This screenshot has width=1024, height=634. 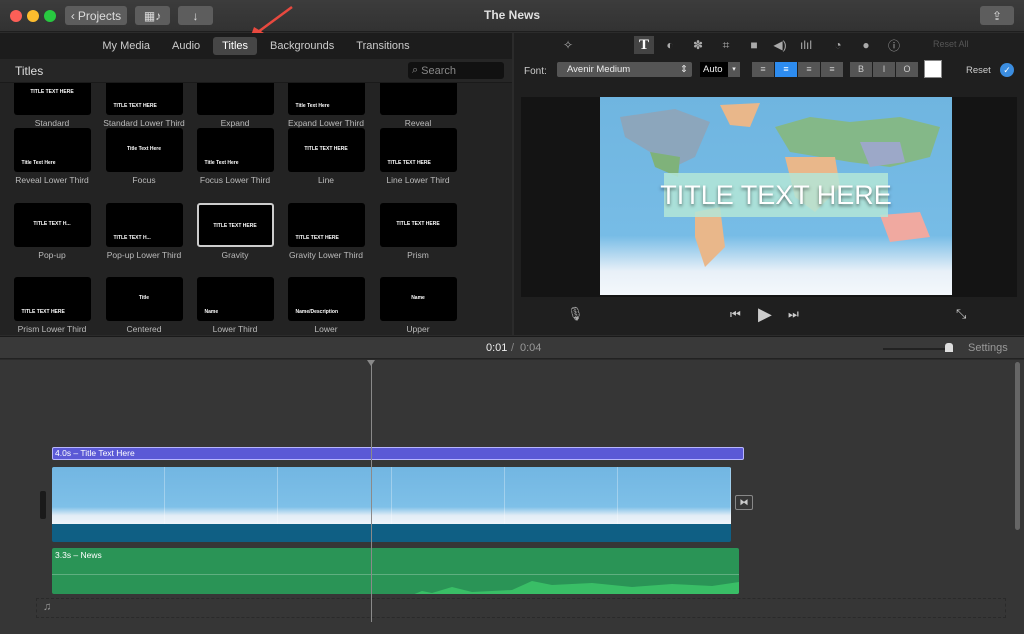 I want to click on minimize-window-button, so click(x=33, y=16).